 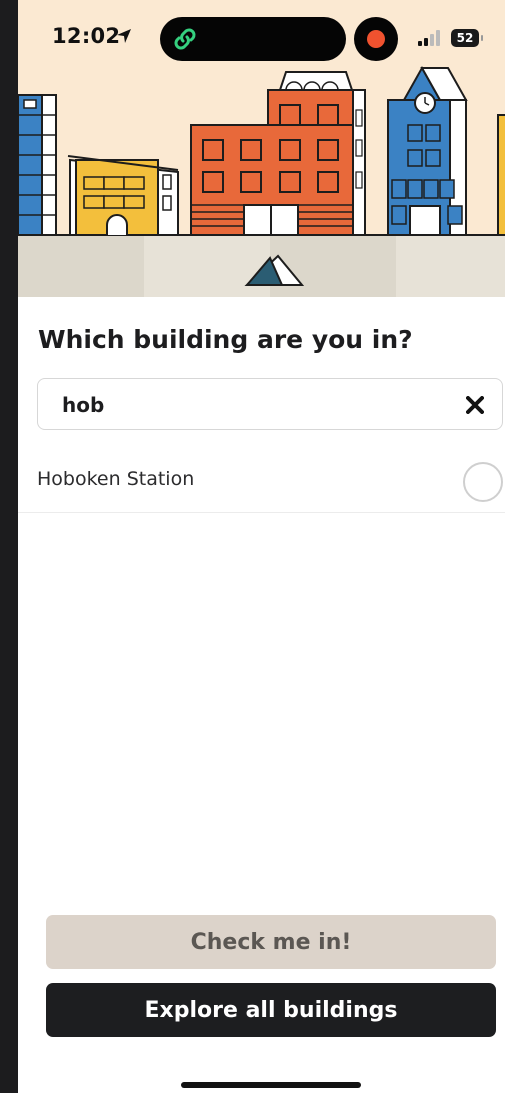 I want to click on list-item: Hoboken Station, so click(x=261, y=482).